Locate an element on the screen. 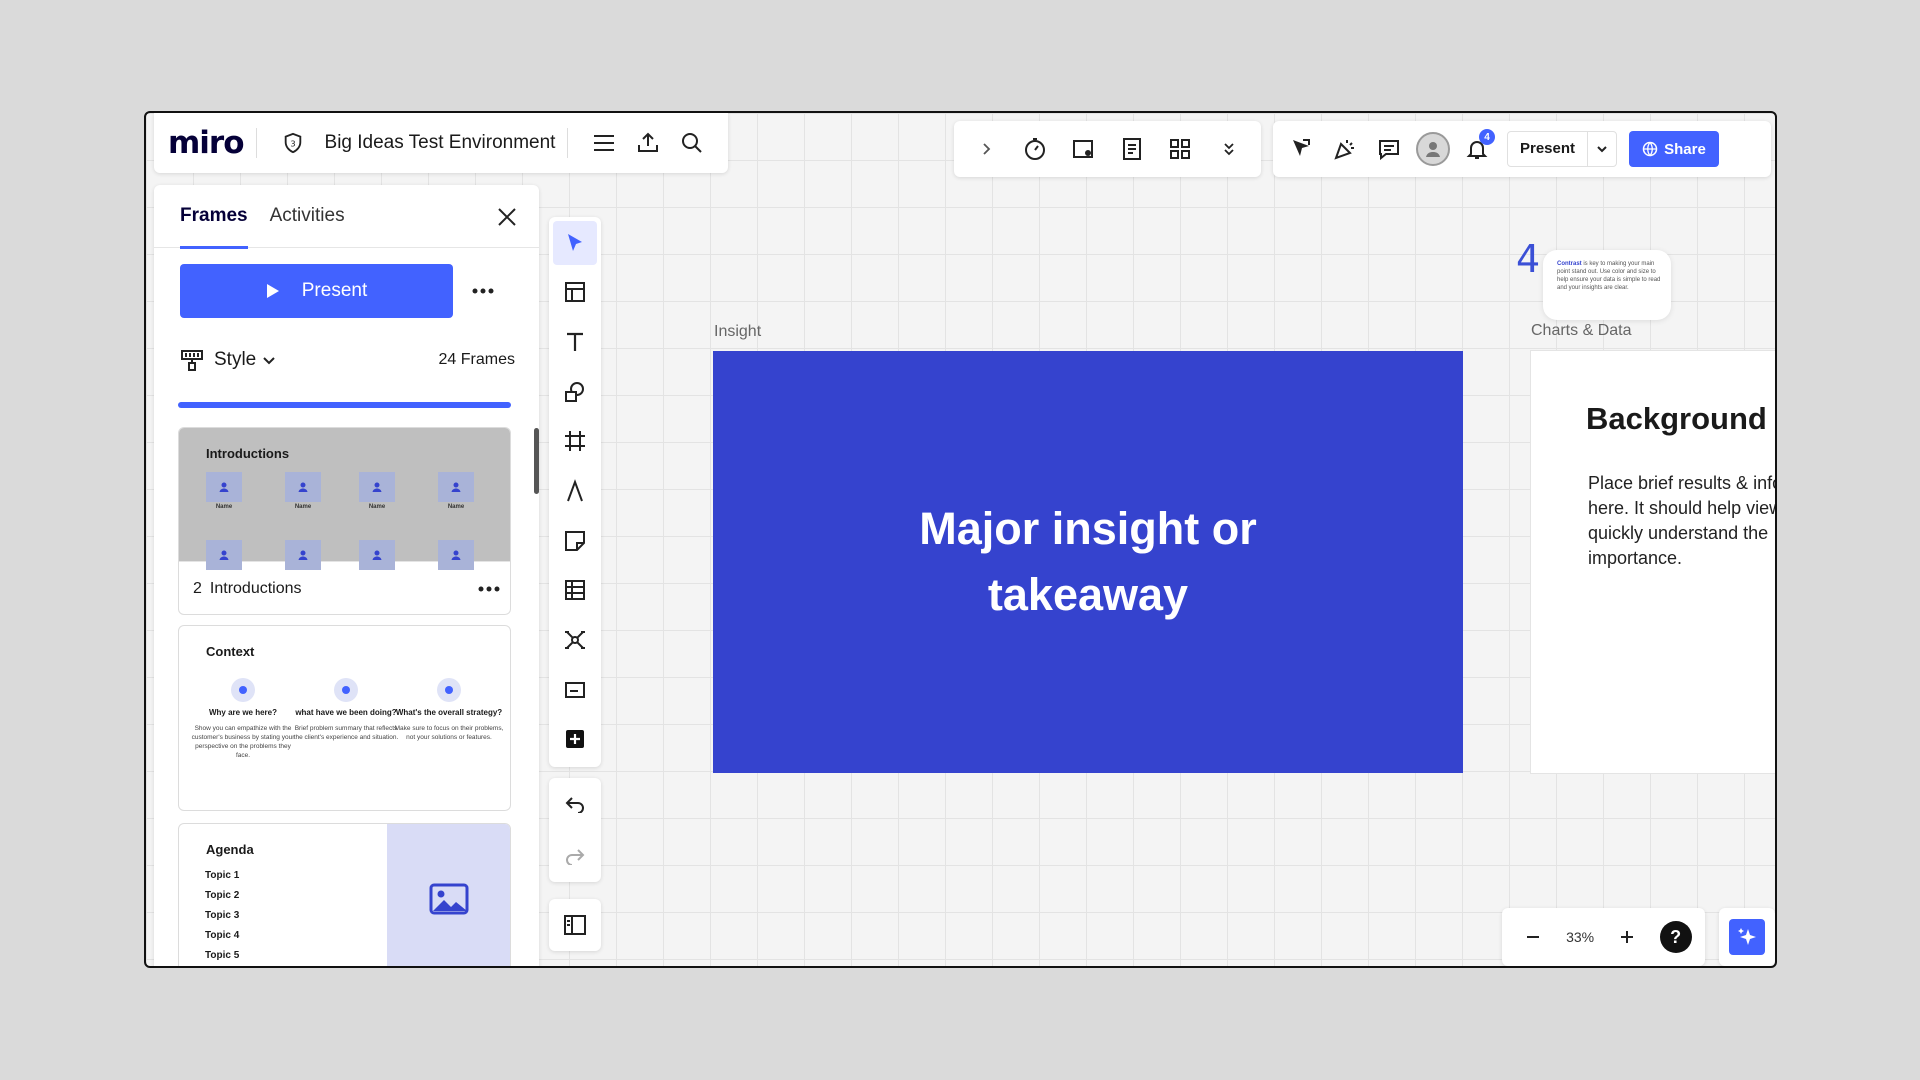  panel-tabs: Frames Activities is located at coordinates (346, 217).